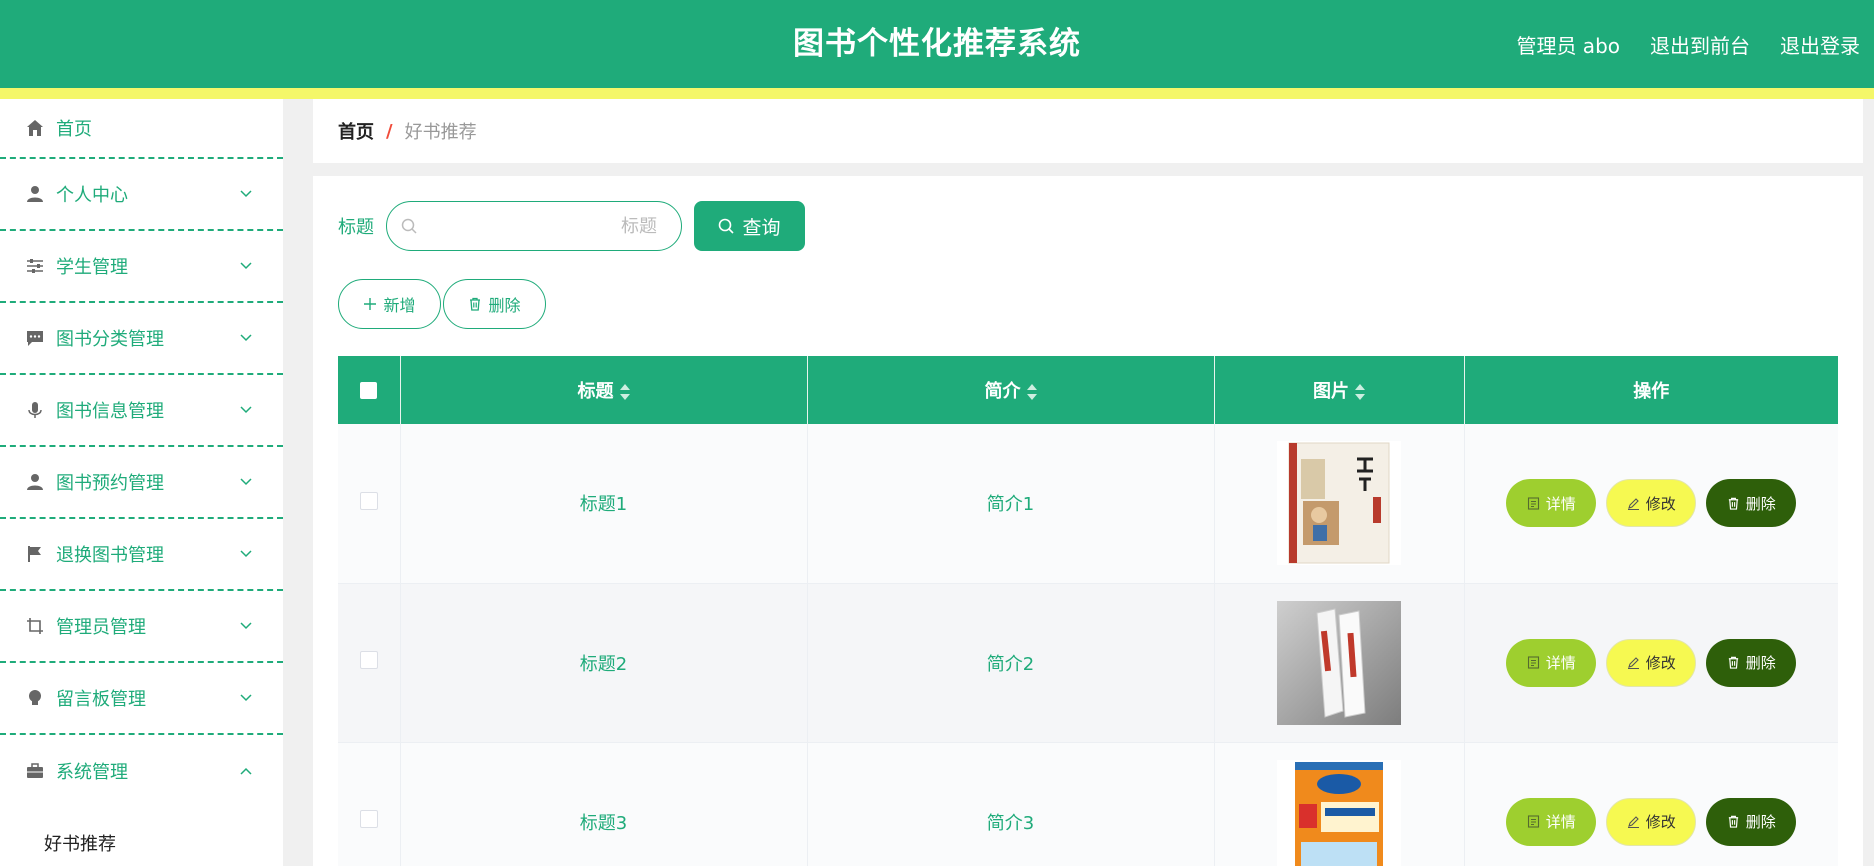  Describe the element at coordinates (603, 663) in the screenshot. I see `cell-title: 标题2` at that location.